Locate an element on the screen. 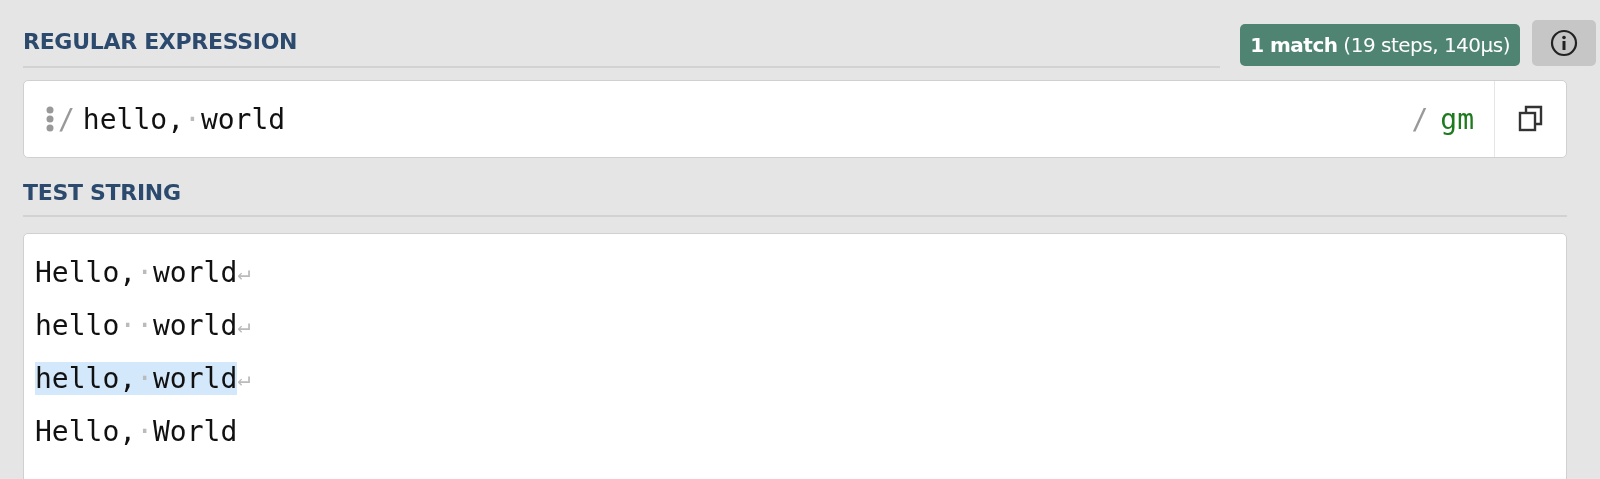 The image size is (1600, 479). section-heading: REGULAR EXPRESSION is located at coordinates (622, 48).